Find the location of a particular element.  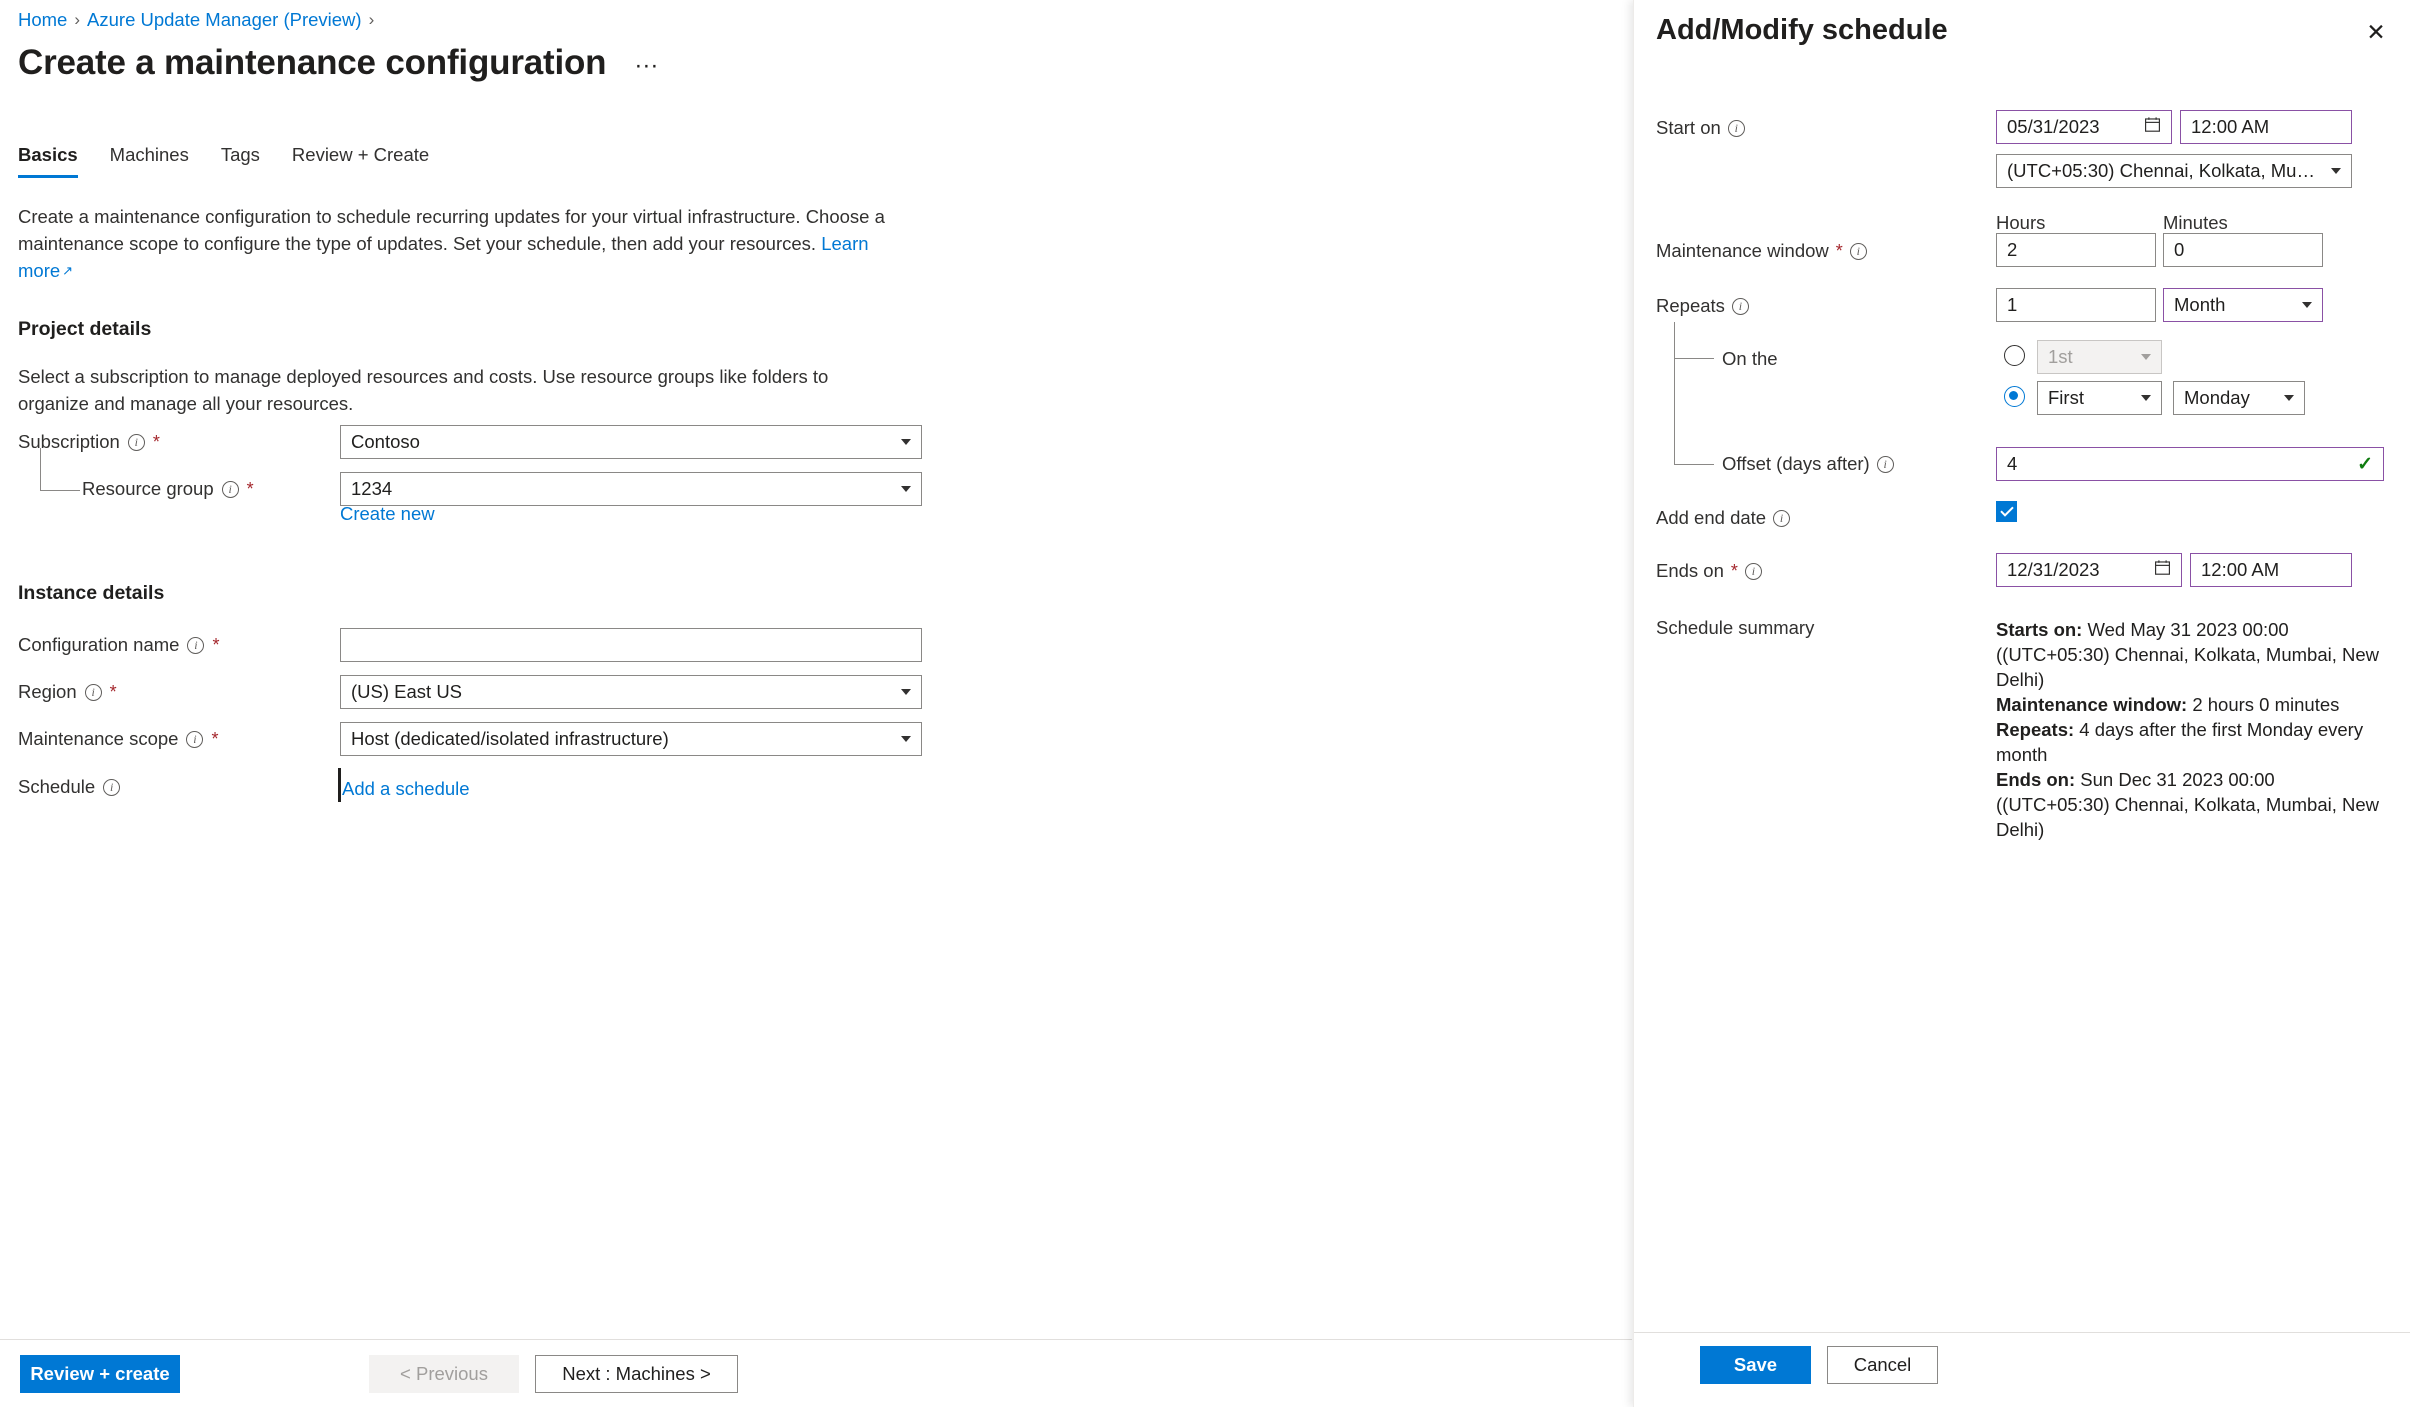

create-new-resource-group-link: Create new is located at coordinates (387, 514).